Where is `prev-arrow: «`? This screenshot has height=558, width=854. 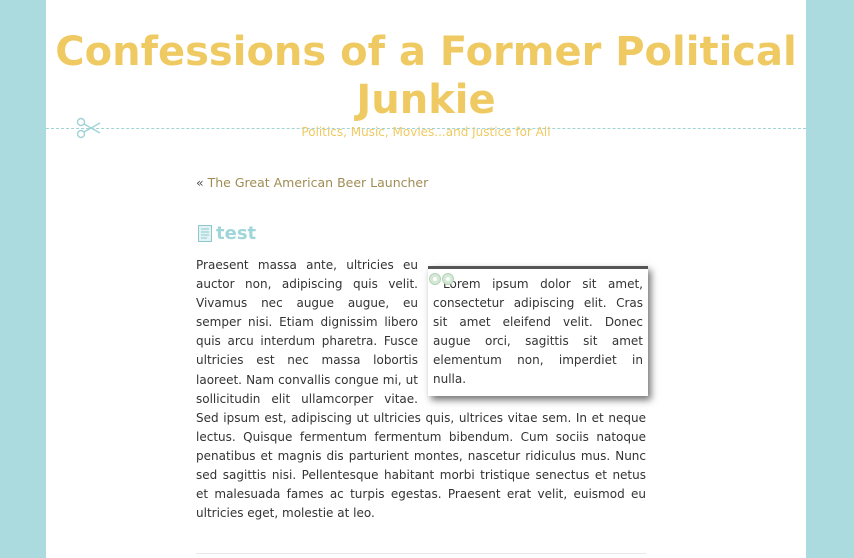 prev-arrow: « is located at coordinates (202, 182).